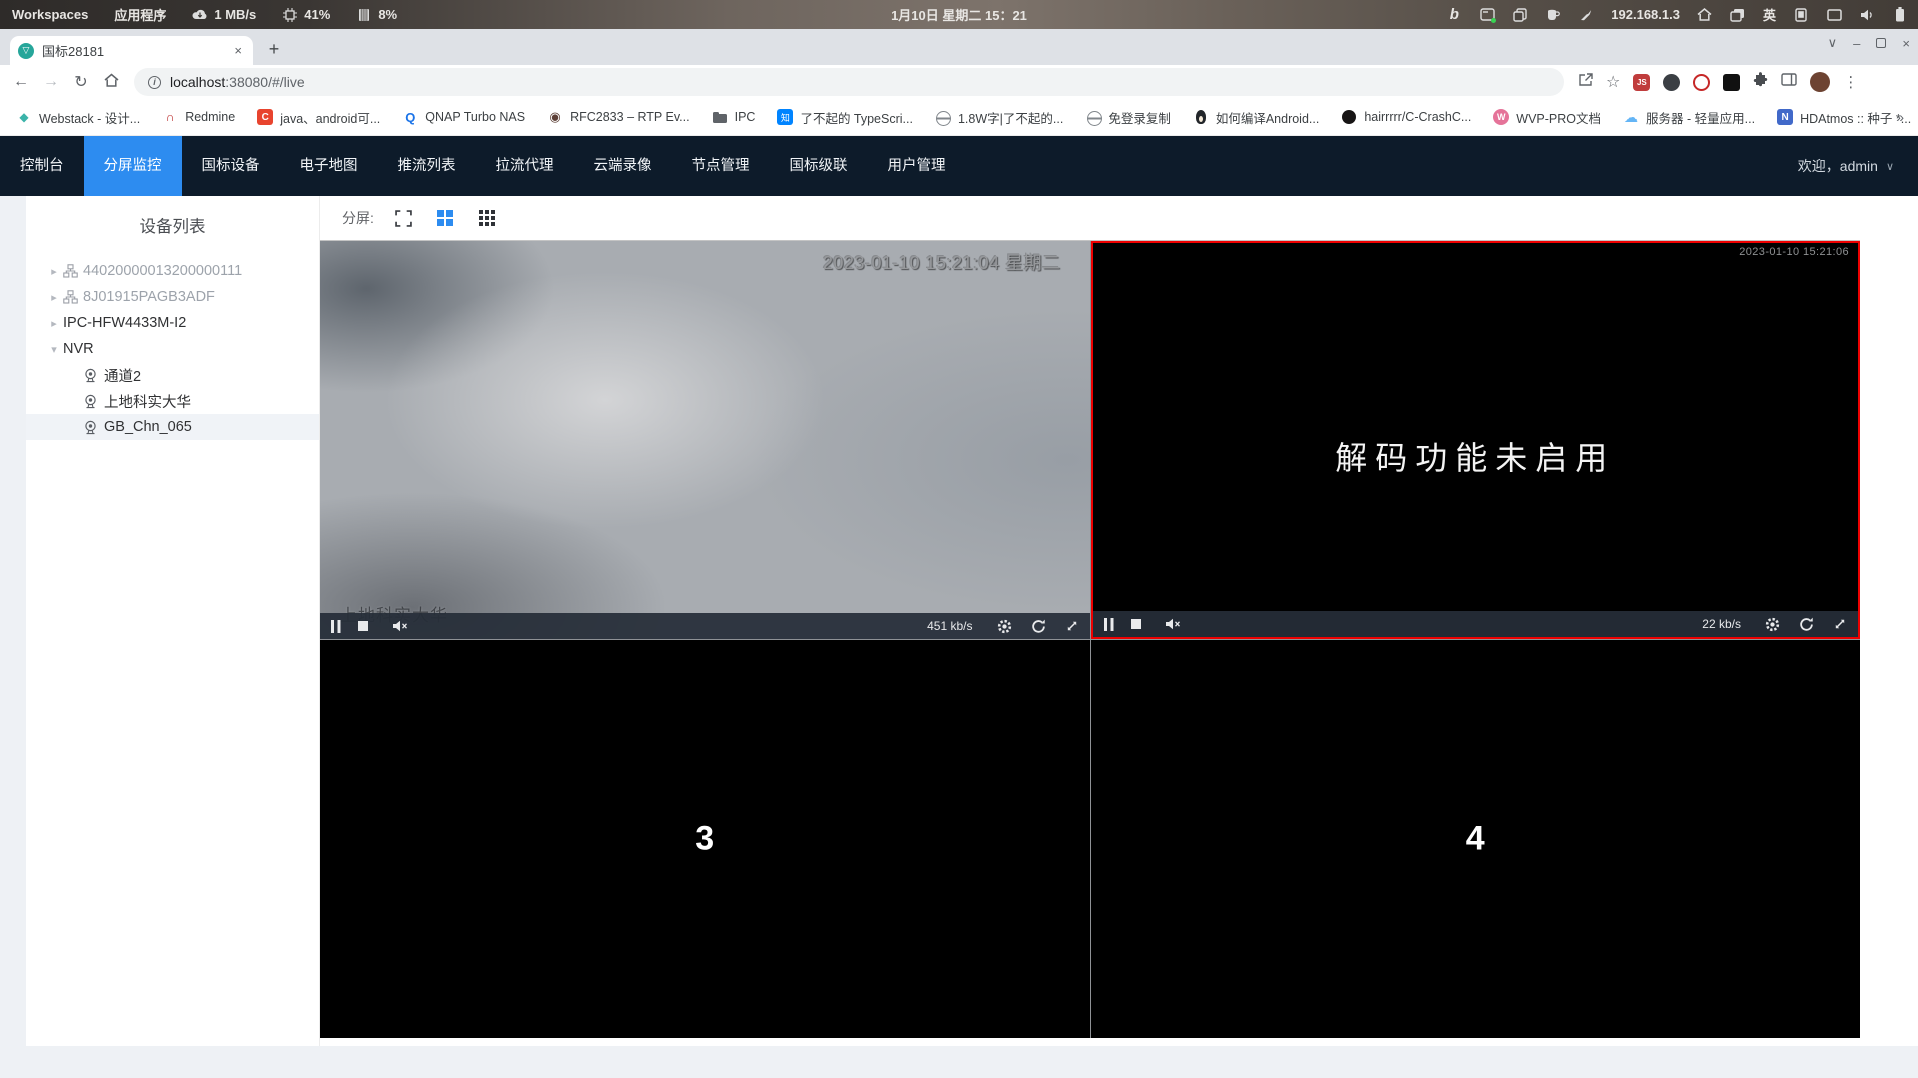  Describe the element at coordinates (1553, 15) in the screenshot. I see `coffee-caffeine-tray-icon` at that location.